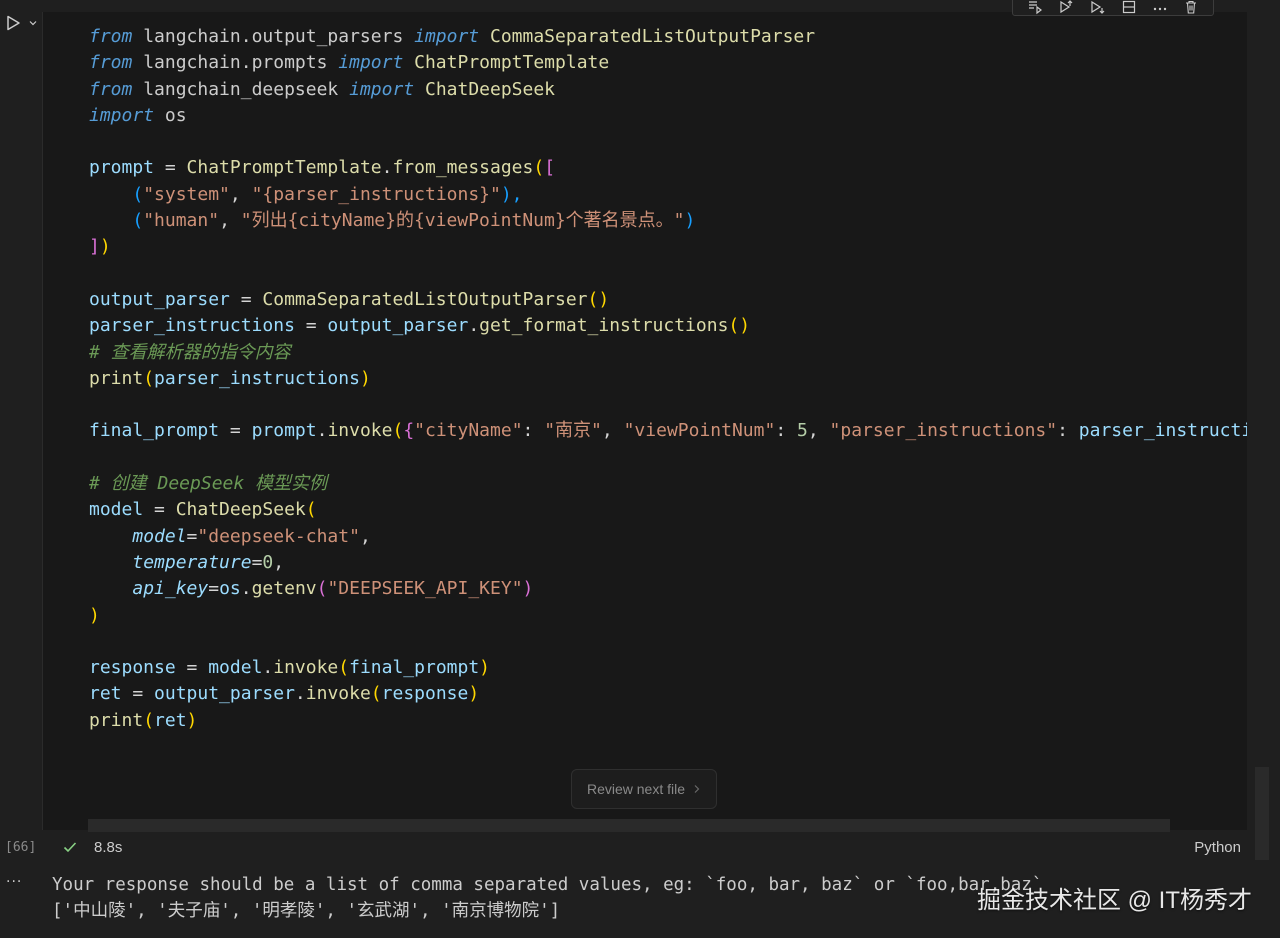  What do you see at coordinates (668, 195) in the screenshot?
I see `code-line: ("system", "{parser_instructions}"),` at bounding box center [668, 195].